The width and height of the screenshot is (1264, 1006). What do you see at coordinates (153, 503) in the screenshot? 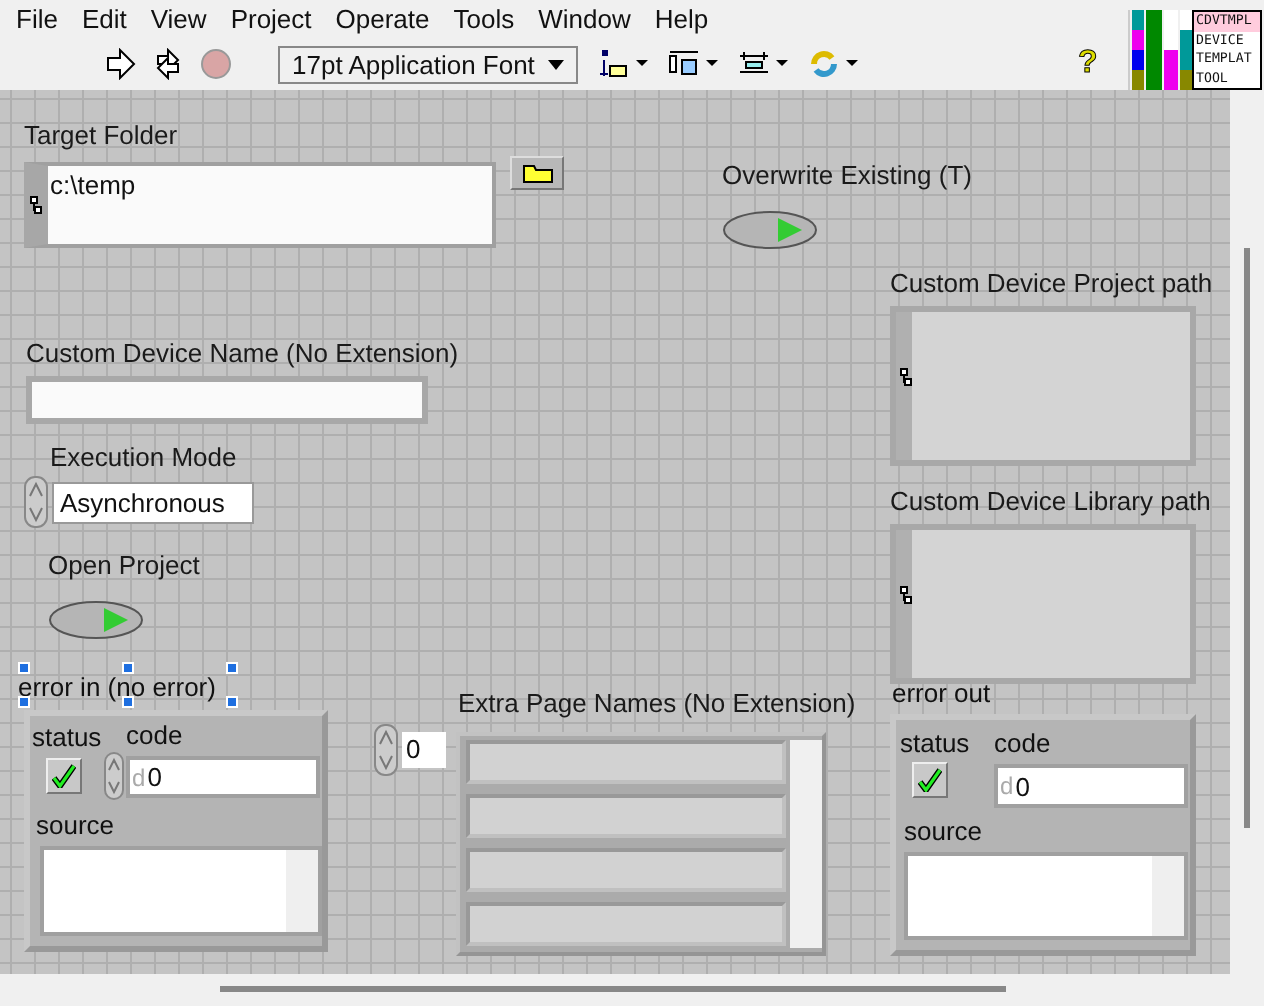
I see `ring-field: Asynchronous` at bounding box center [153, 503].